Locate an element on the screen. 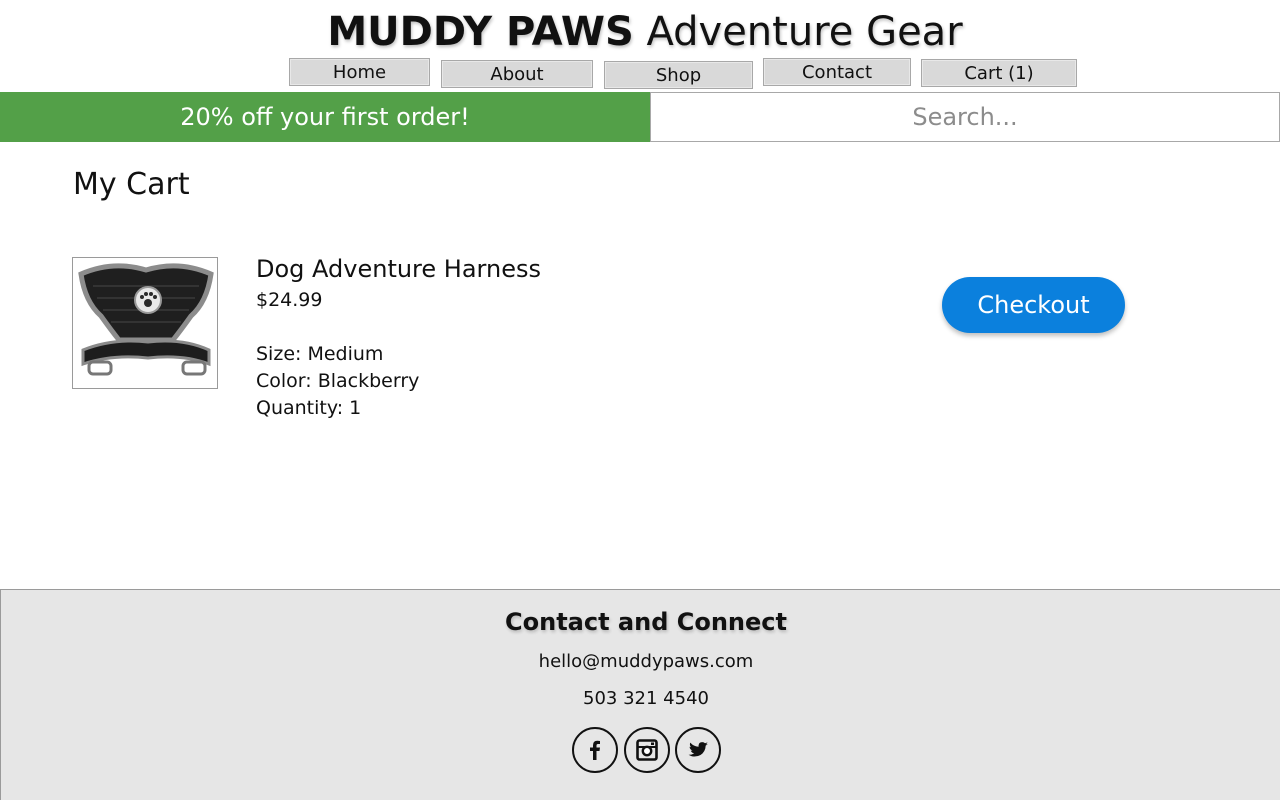 The height and width of the screenshot is (800, 1280). twitter-glyph is located at coordinates (698, 749).